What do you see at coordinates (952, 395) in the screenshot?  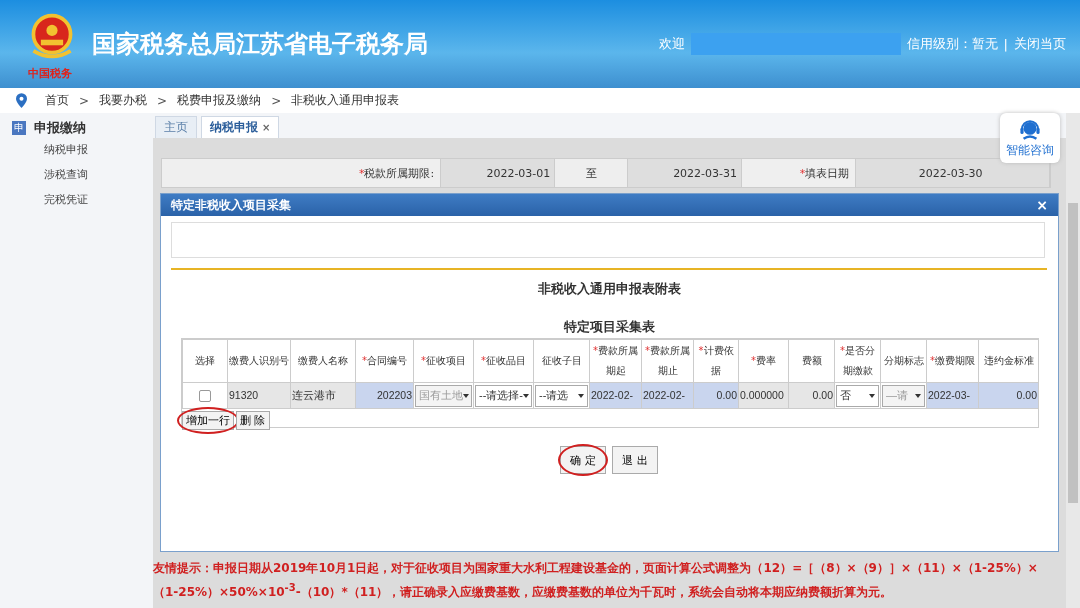 I see `input-field: 2022-03-` at bounding box center [952, 395].